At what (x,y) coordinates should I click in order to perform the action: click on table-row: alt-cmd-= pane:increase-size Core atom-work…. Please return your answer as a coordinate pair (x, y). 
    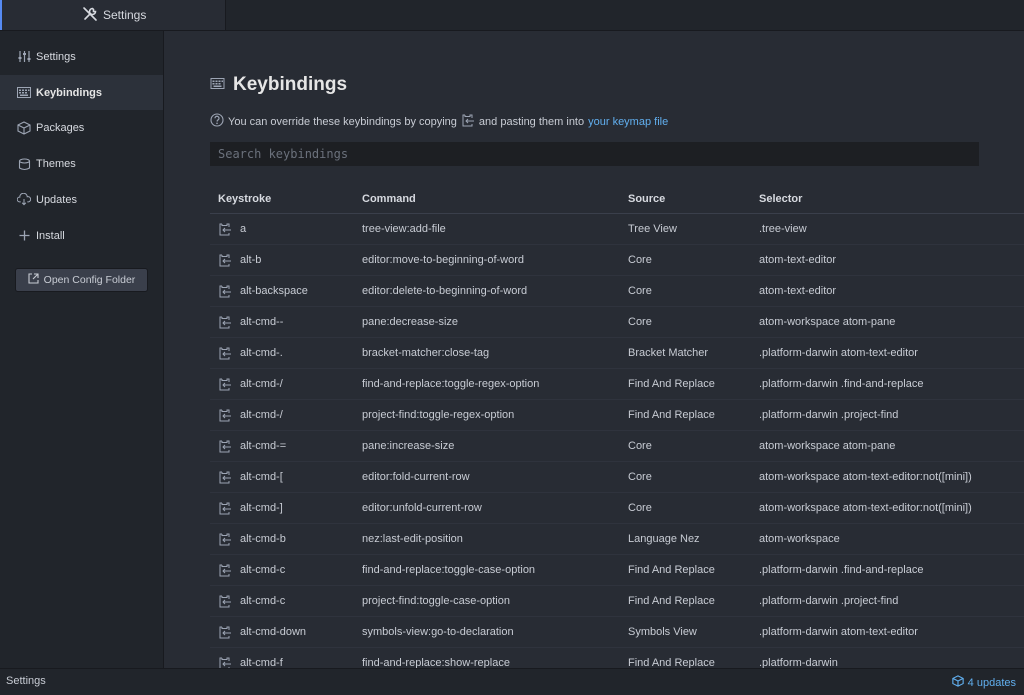
    Looking at the image, I should click on (617, 446).